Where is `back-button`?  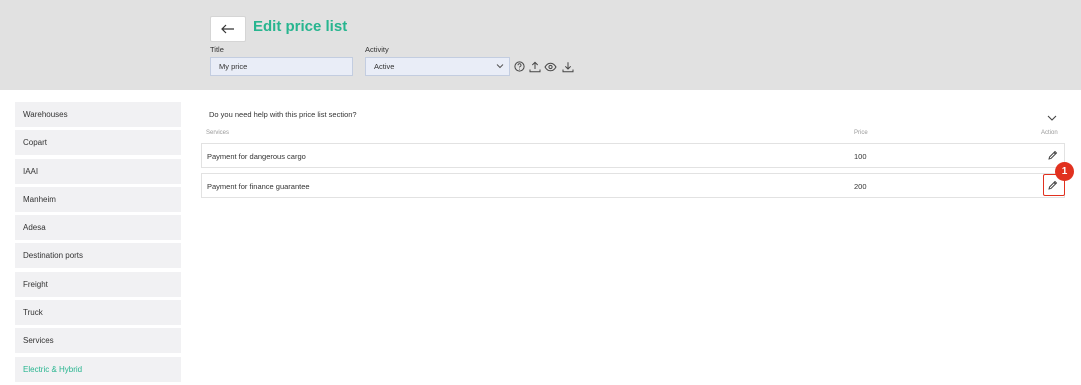
back-button is located at coordinates (228, 29).